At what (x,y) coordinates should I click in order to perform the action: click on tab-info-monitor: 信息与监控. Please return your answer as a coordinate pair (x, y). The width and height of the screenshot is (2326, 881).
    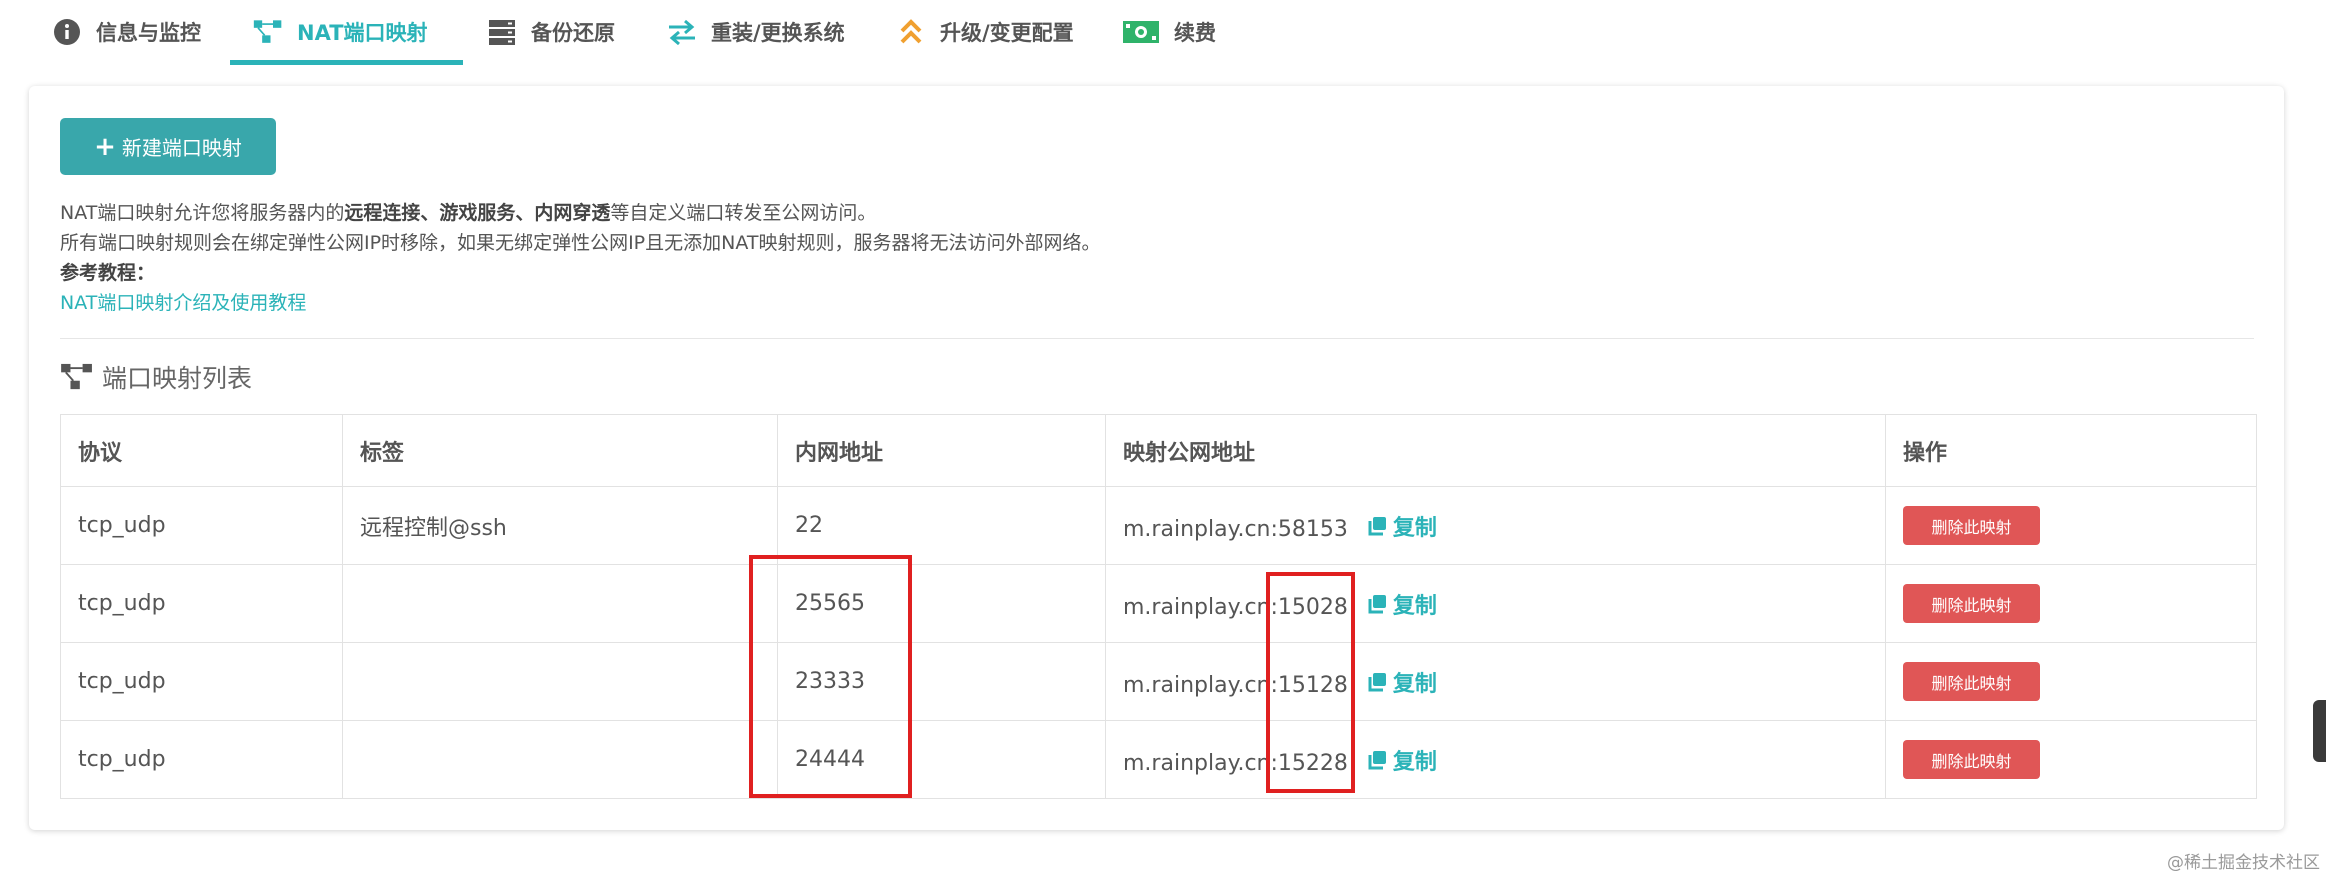
    Looking at the image, I should click on (126, 32).